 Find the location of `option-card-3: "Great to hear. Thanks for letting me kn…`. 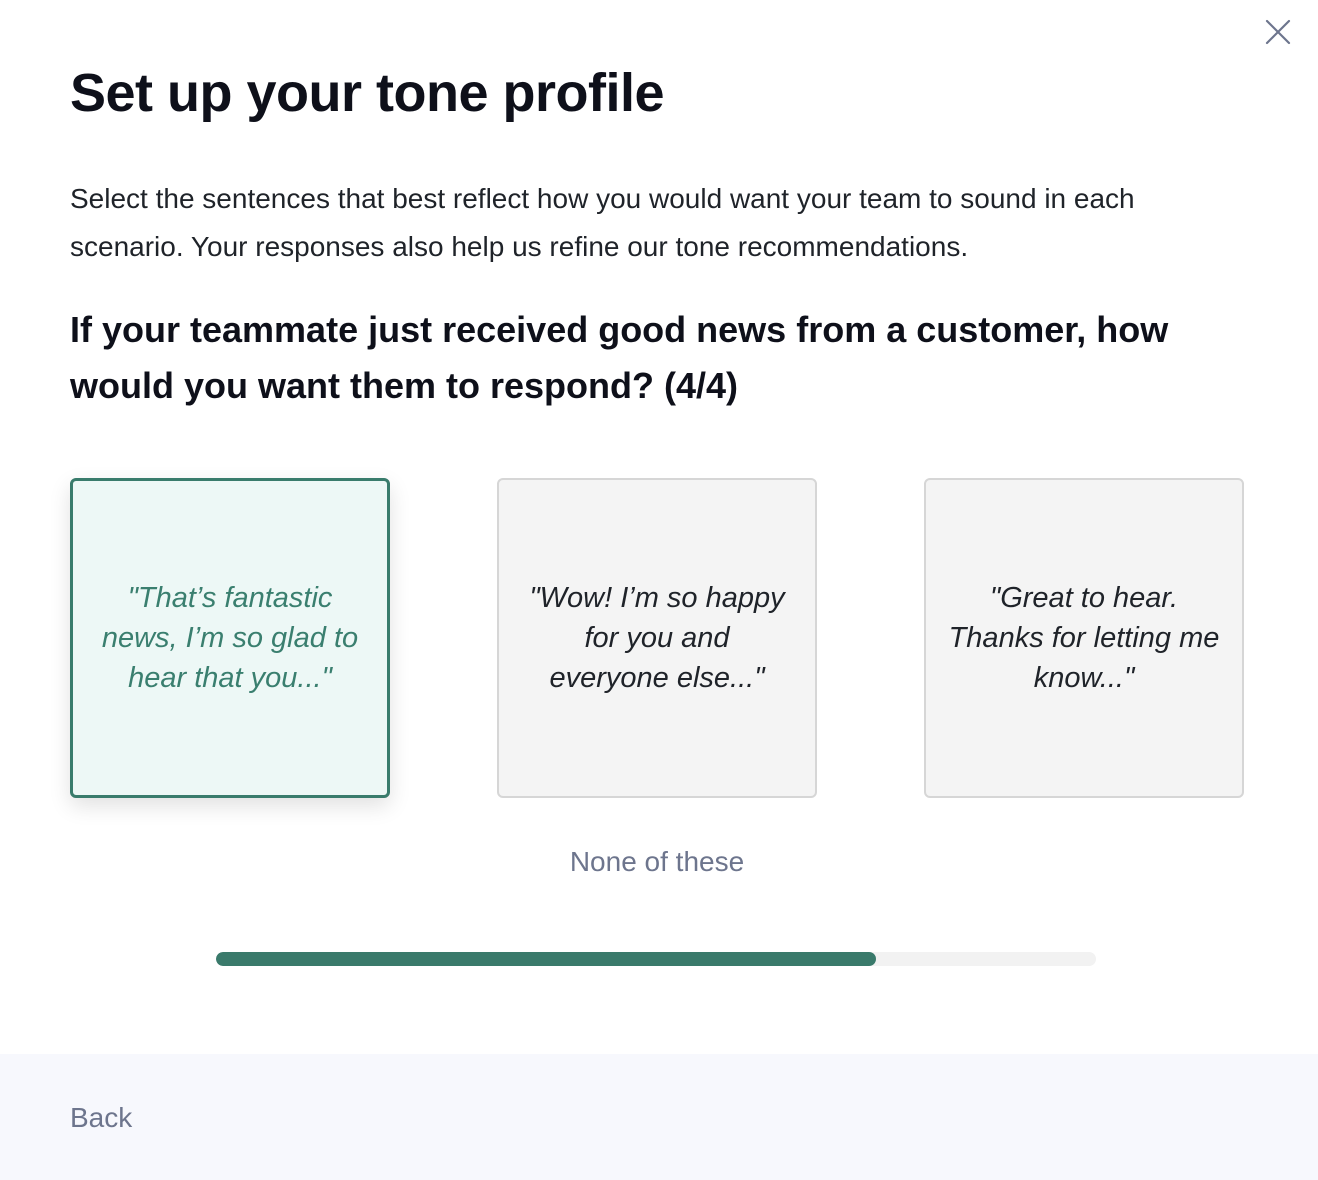

option-card-3: "Great to hear. Thanks for letting me kn… is located at coordinates (1084, 638).